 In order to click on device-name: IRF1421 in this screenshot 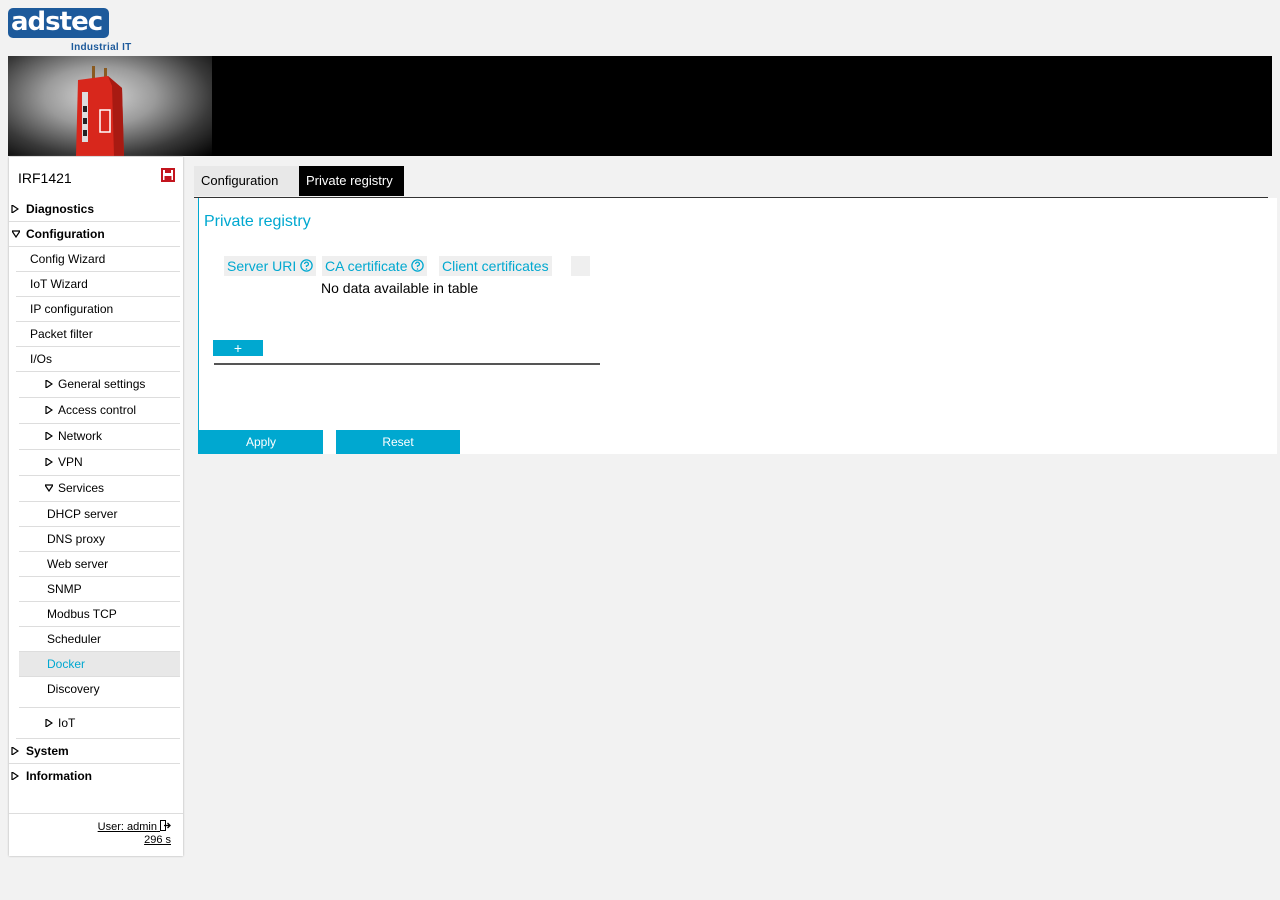, I will do `click(45, 178)`.